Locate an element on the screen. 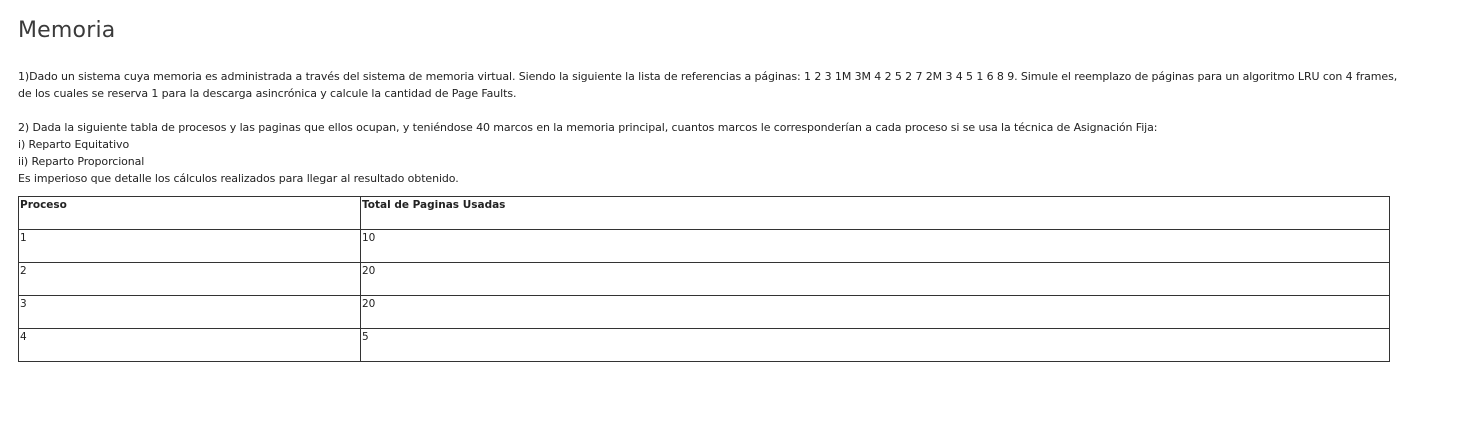 The image size is (1459, 432). table-row: 1 10 is located at coordinates (704, 246).